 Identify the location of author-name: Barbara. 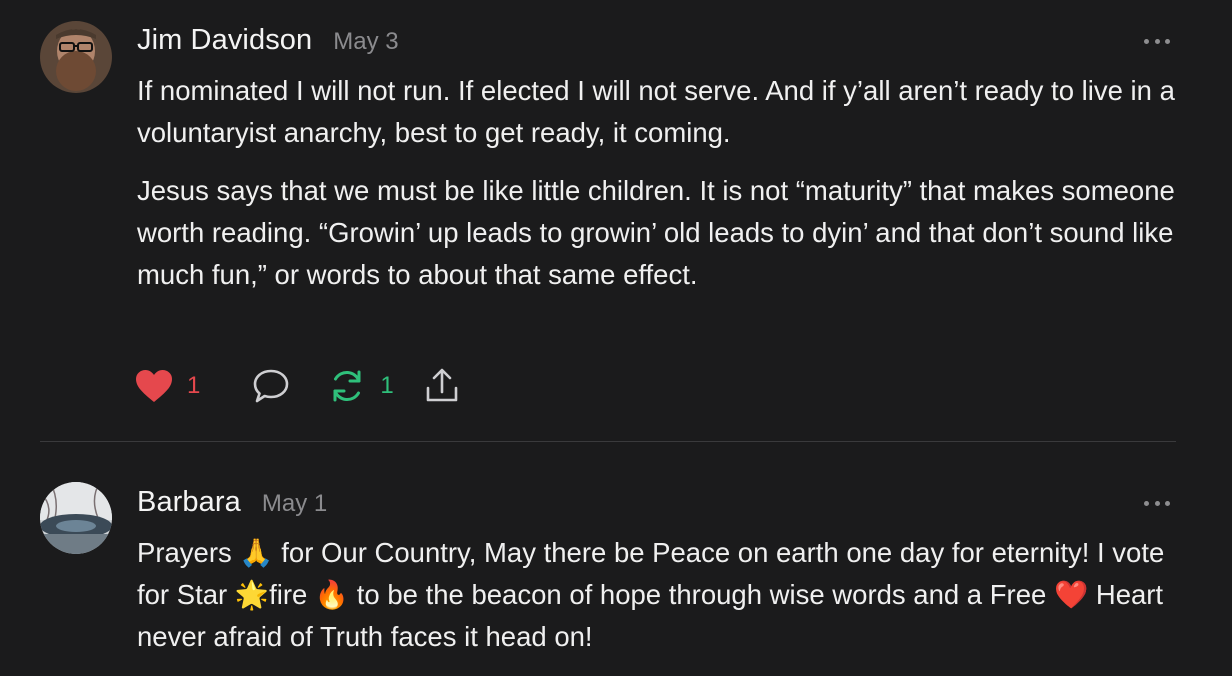
(189, 502).